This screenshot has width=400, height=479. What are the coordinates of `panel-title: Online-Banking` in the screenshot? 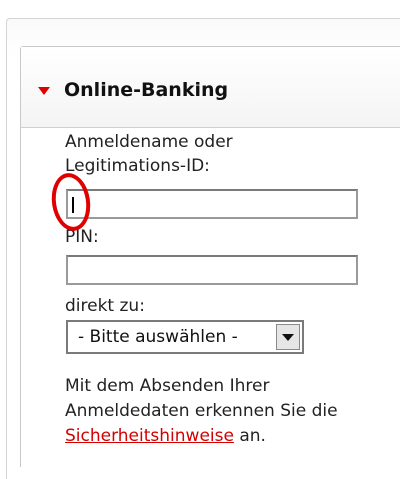 It's located at (146, 90).